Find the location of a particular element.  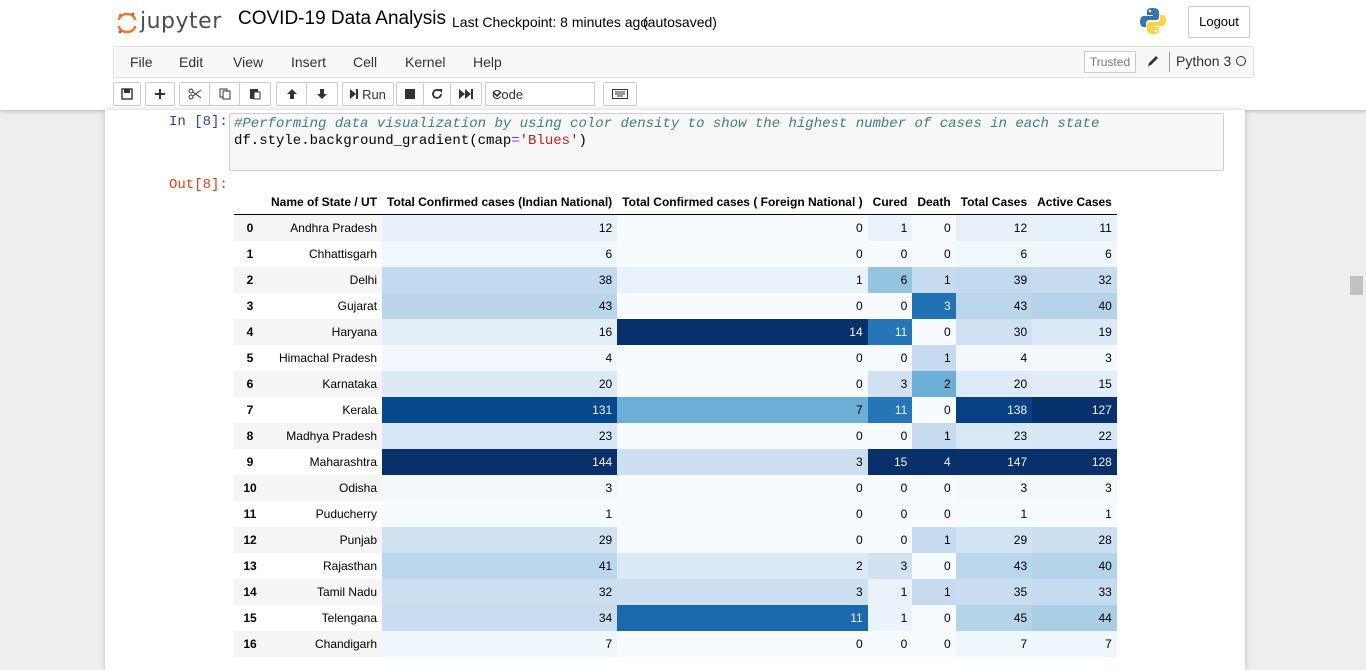

edit-pencil-icon is located at coordinates (1153, 61).